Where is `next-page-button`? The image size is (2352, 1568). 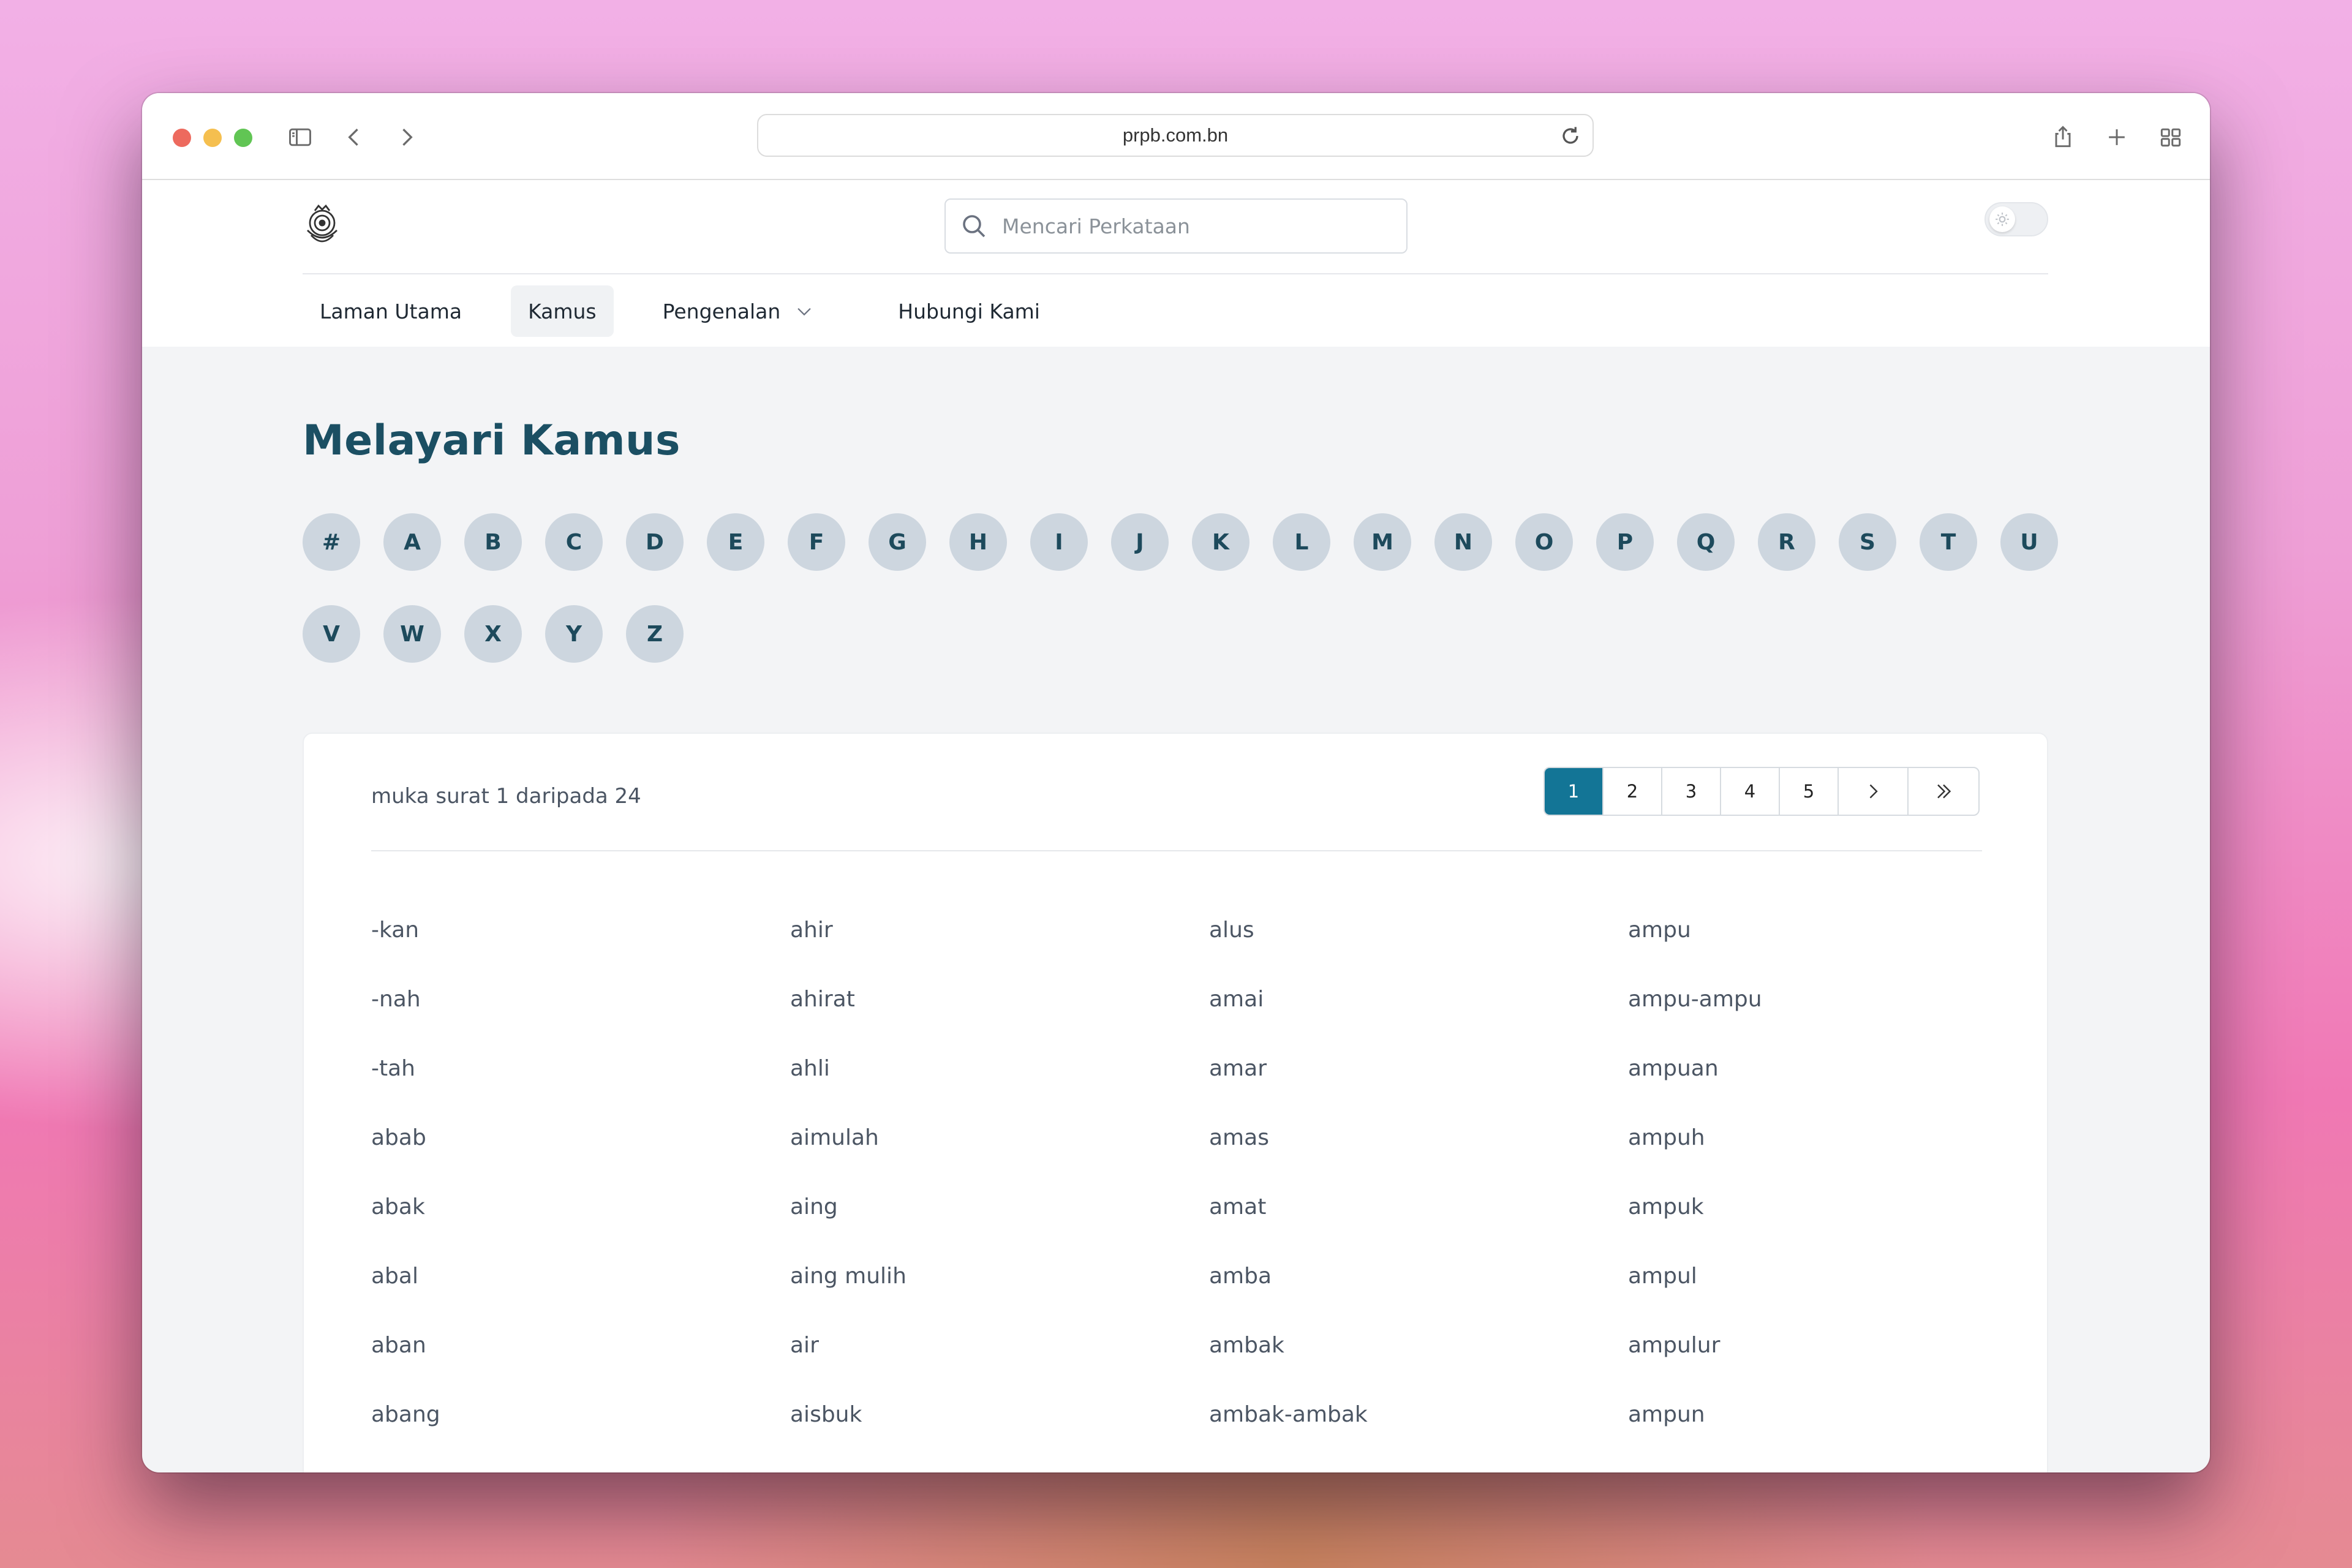
next-page-button is located at coordinates (1874, 791).